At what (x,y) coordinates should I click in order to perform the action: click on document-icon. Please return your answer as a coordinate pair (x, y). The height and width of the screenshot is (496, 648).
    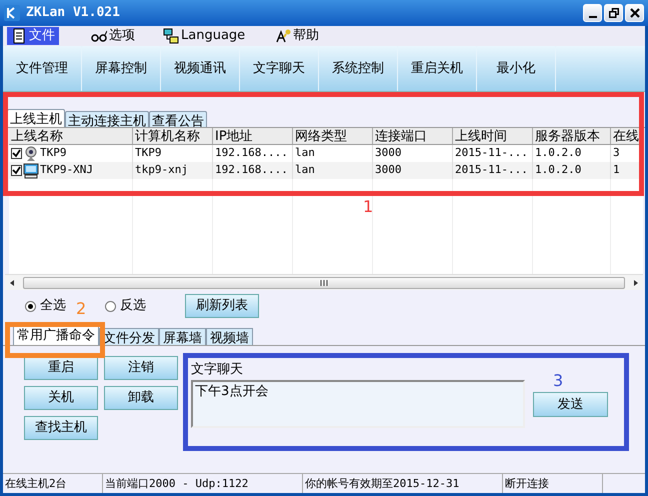
    Looking at the image, I should click on (19, 36).